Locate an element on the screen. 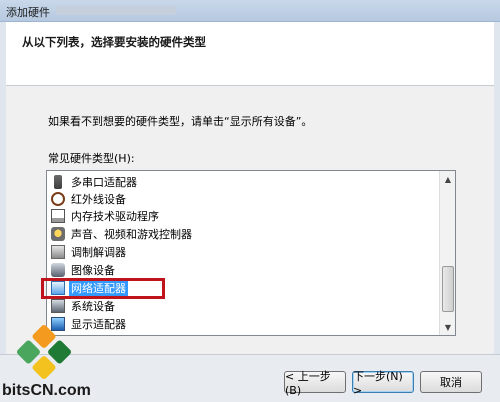 The width and height of the screenshot is (500, 402). list-label: 常见硬件类型(H): is located at coordinates (91, 158).